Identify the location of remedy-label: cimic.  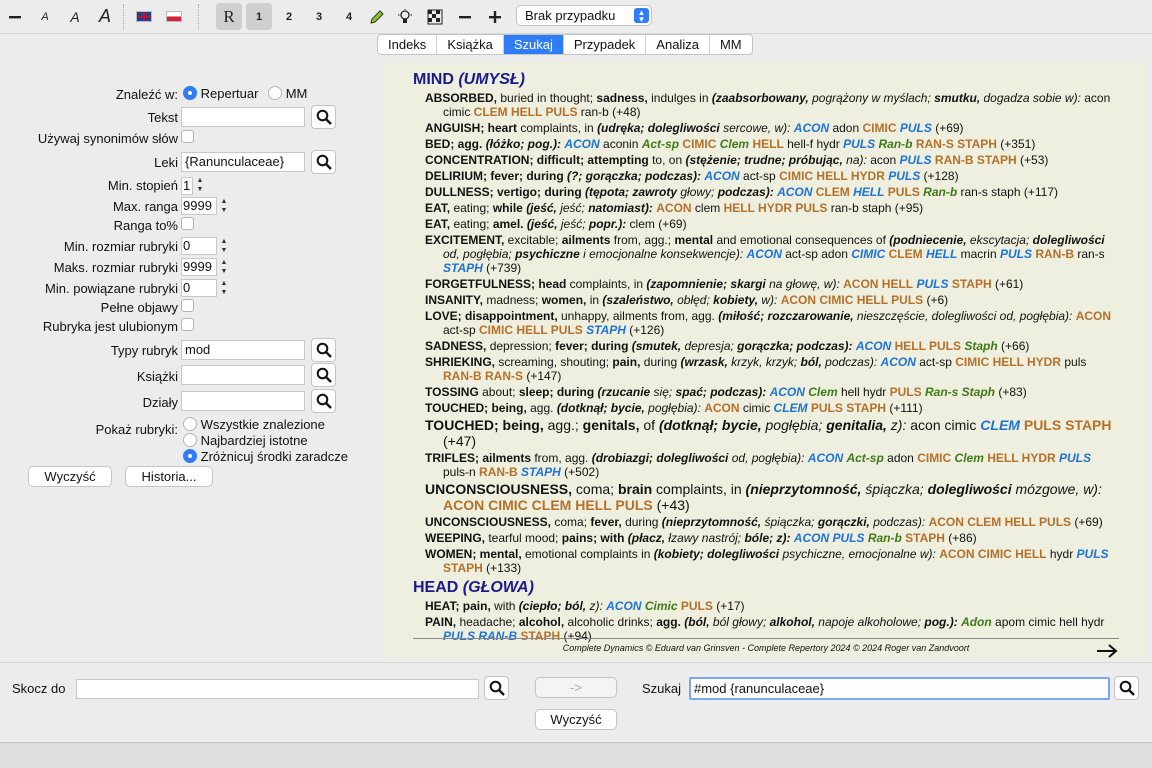
(757, 408).